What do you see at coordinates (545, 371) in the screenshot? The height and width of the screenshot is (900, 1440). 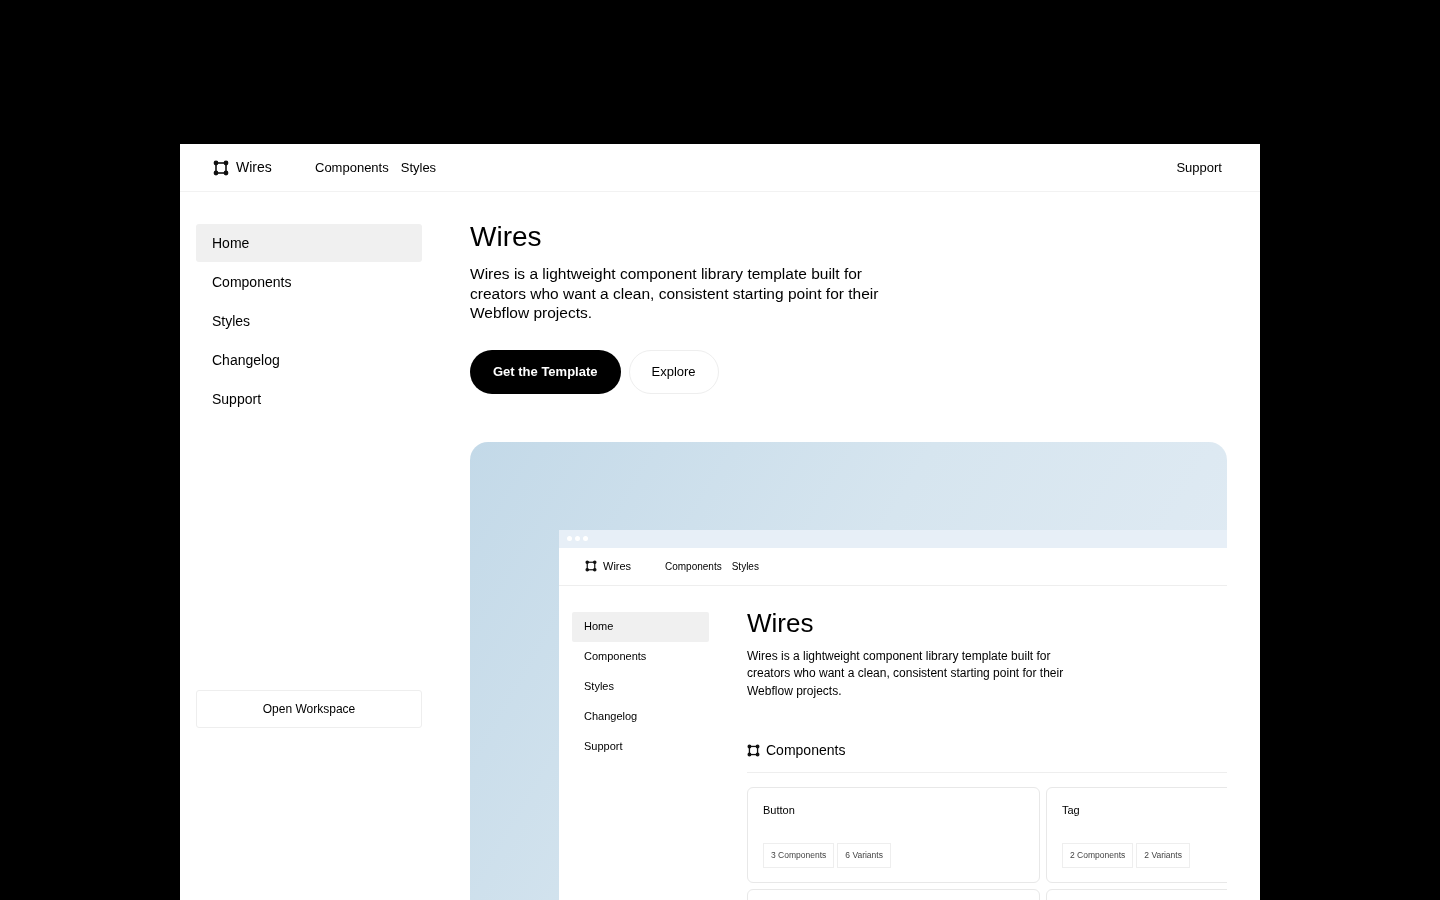 I see `get-template-button: Get the Template` at bounding box center [545, 371].